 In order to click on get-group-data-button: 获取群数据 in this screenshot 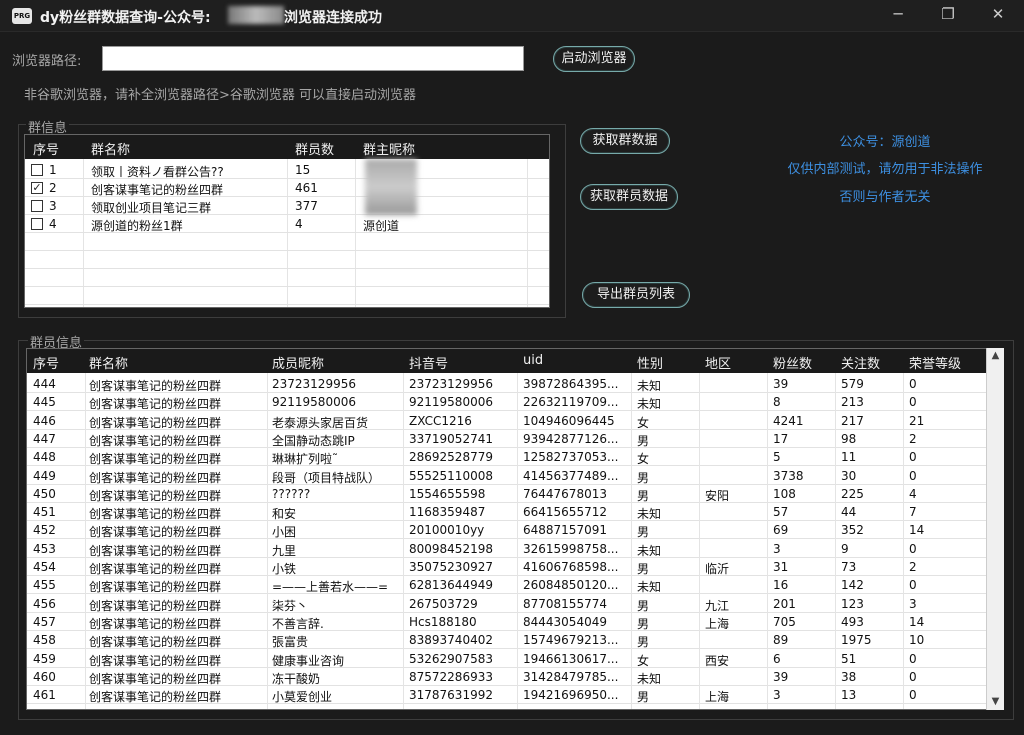, I will do `click(625, 141)`.